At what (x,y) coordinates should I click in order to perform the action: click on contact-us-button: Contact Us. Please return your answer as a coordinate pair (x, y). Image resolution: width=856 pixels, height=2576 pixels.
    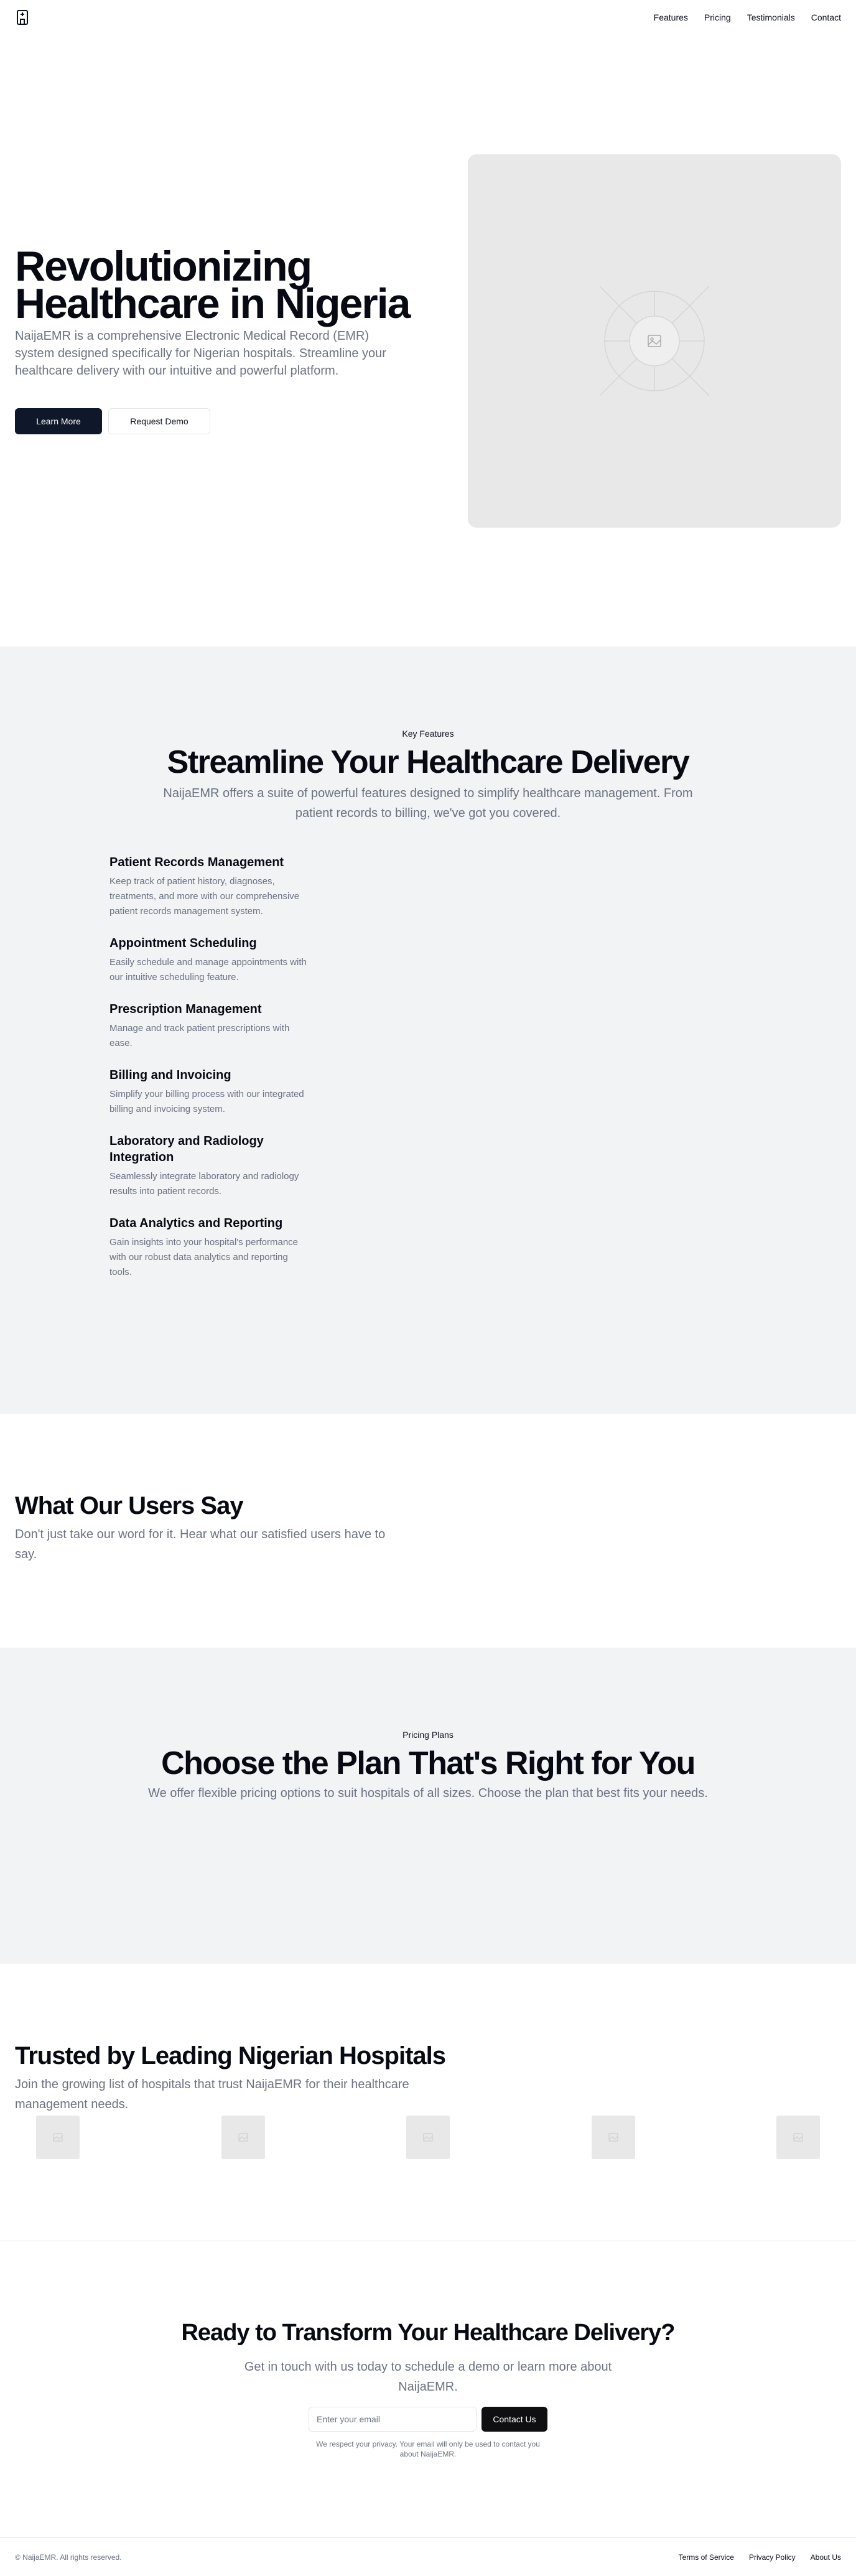
    Looking at the image, I should click on (514, 2419).